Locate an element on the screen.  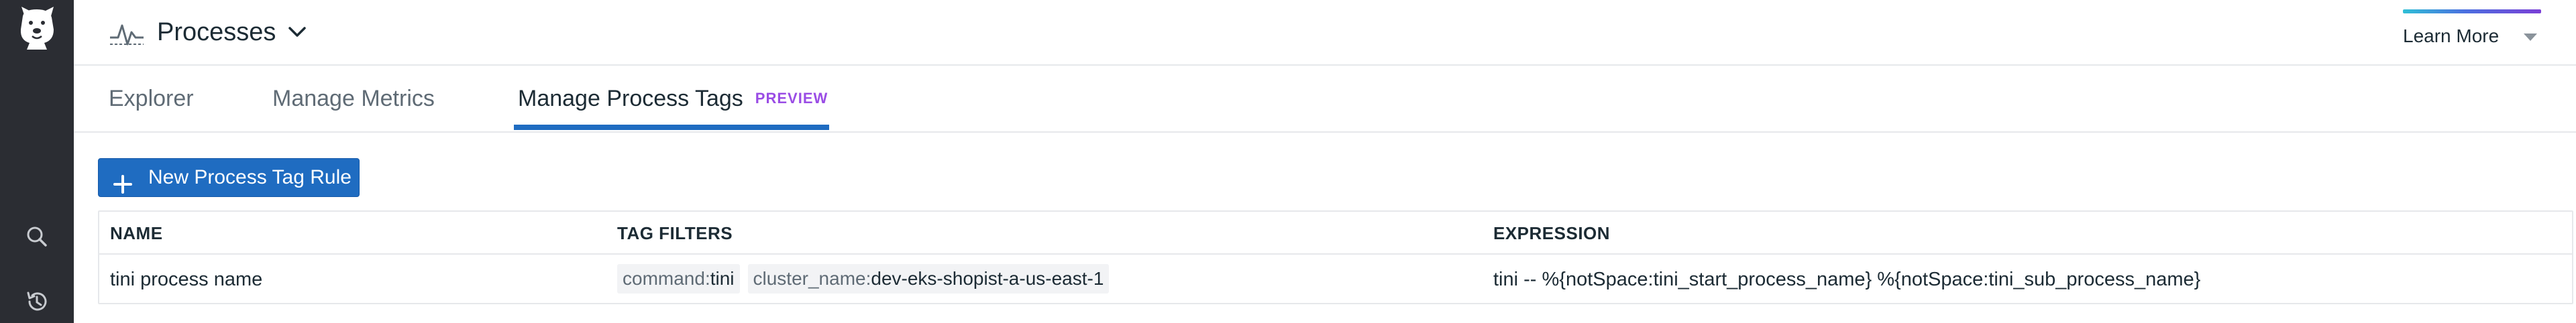
column-header-name: NAME is located at coordinates (136, 233).